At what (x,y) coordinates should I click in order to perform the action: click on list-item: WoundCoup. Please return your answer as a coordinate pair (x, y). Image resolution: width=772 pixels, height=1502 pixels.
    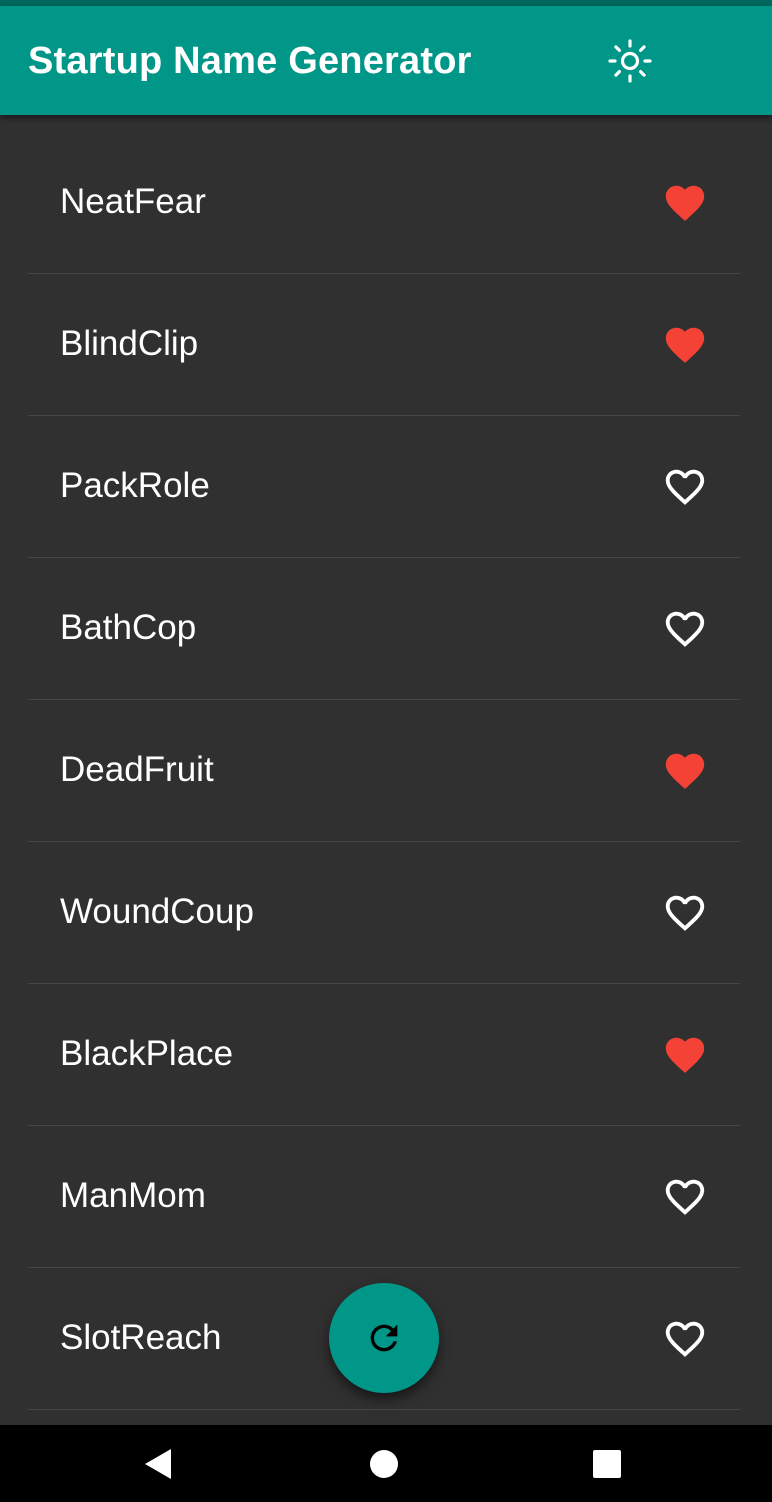
    Looking at the image, I should click on (384, 913).